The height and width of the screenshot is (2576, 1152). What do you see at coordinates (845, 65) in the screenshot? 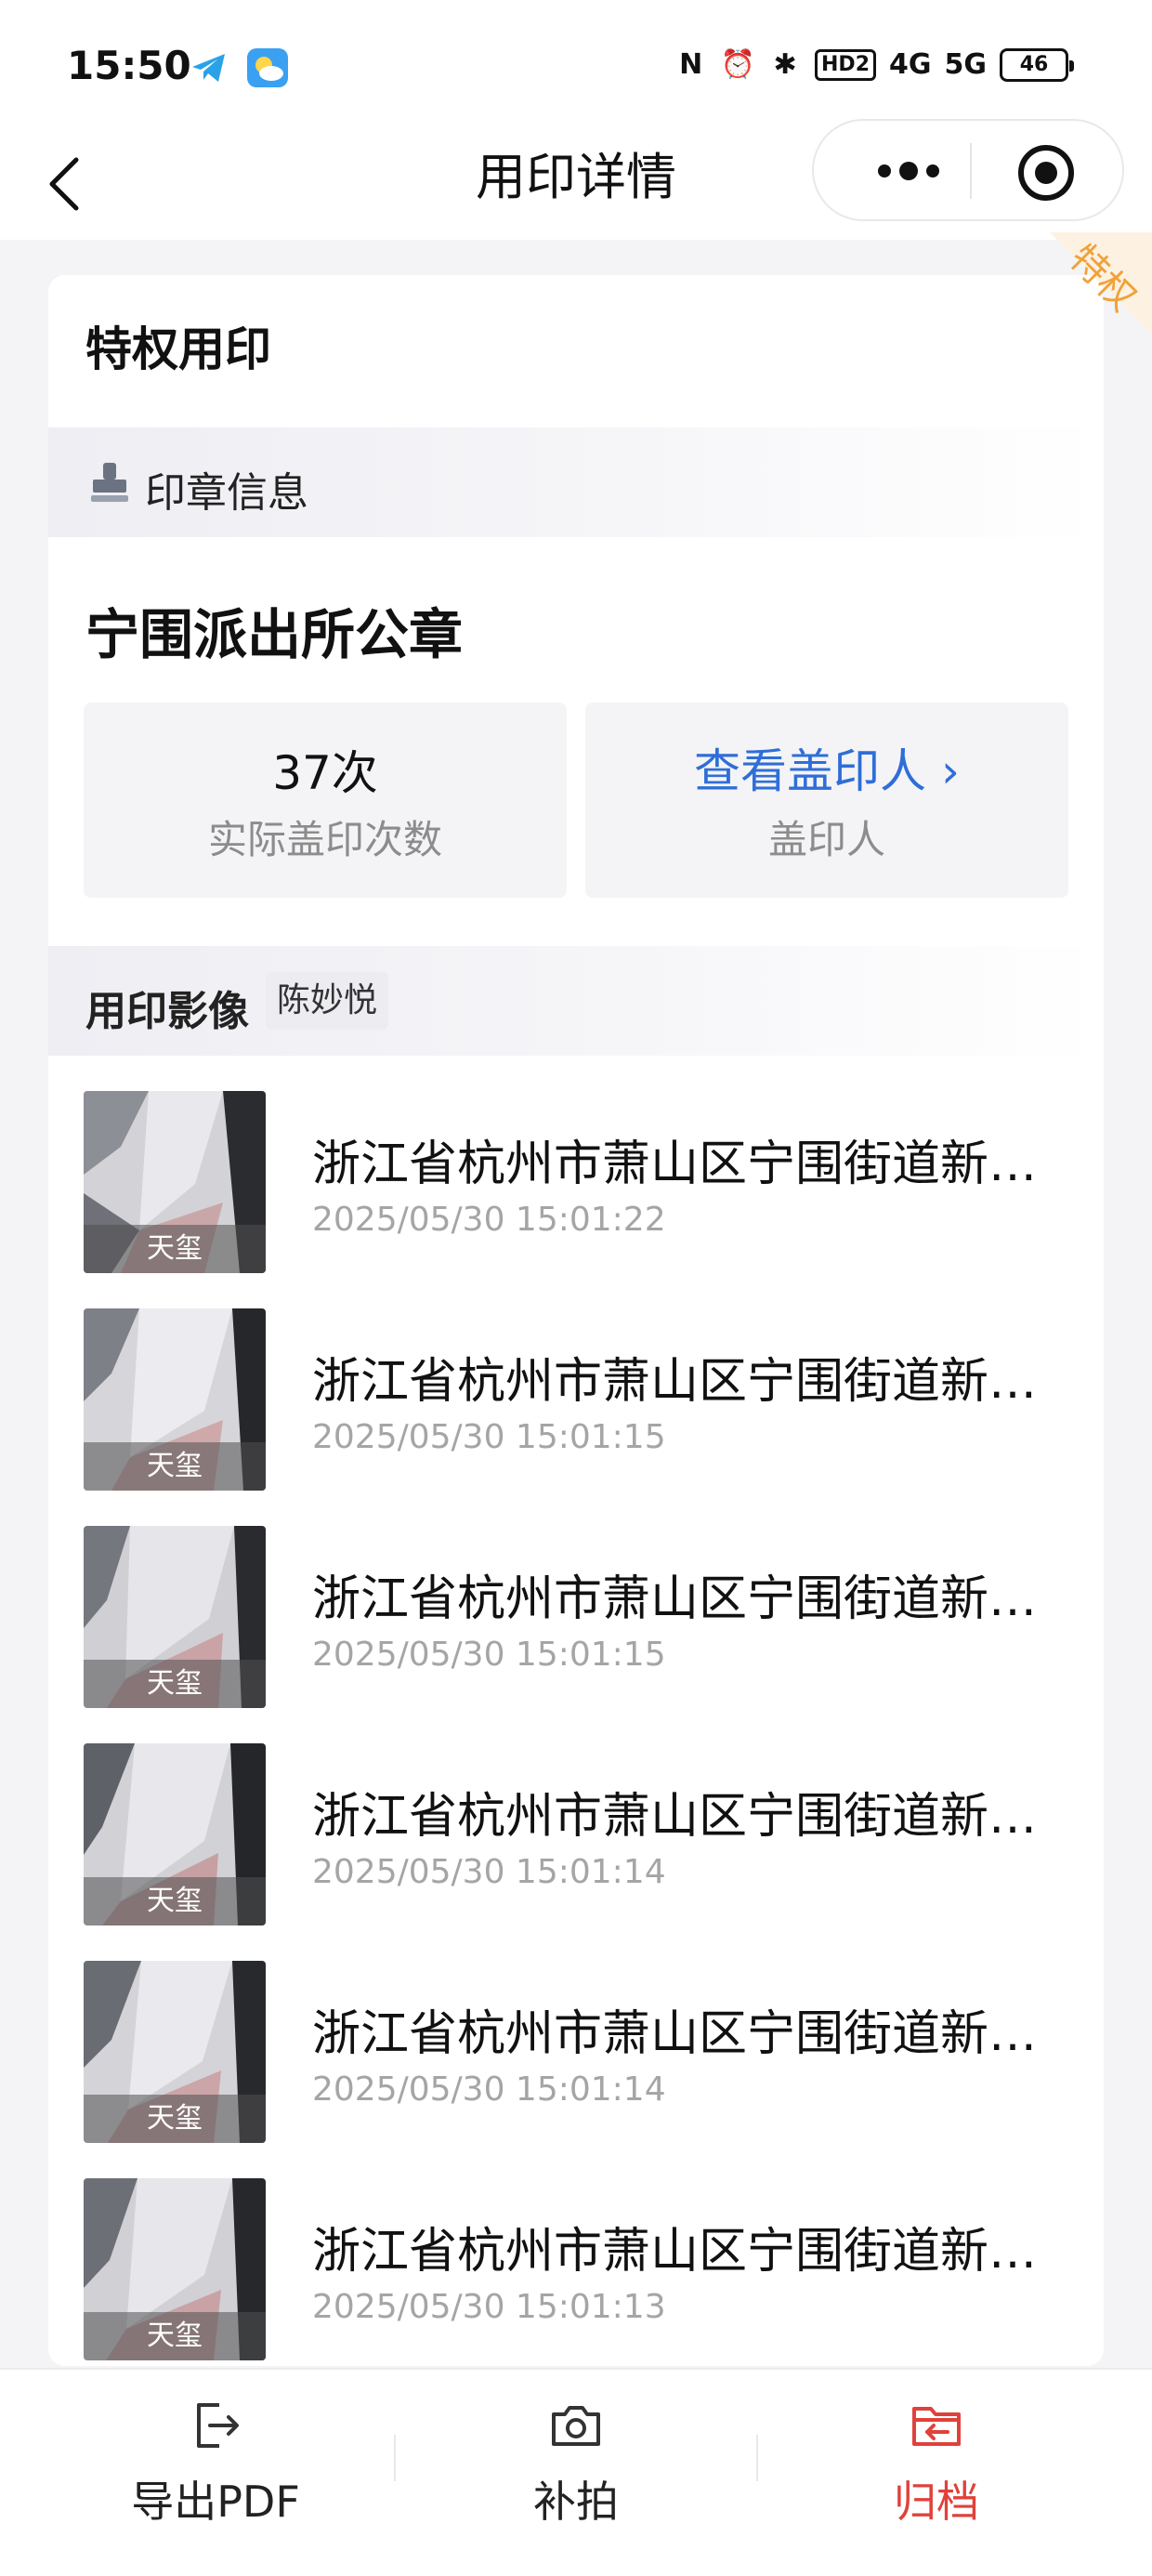
I see `hd-voice-icon: HD2` at bounding box center [845, 65].